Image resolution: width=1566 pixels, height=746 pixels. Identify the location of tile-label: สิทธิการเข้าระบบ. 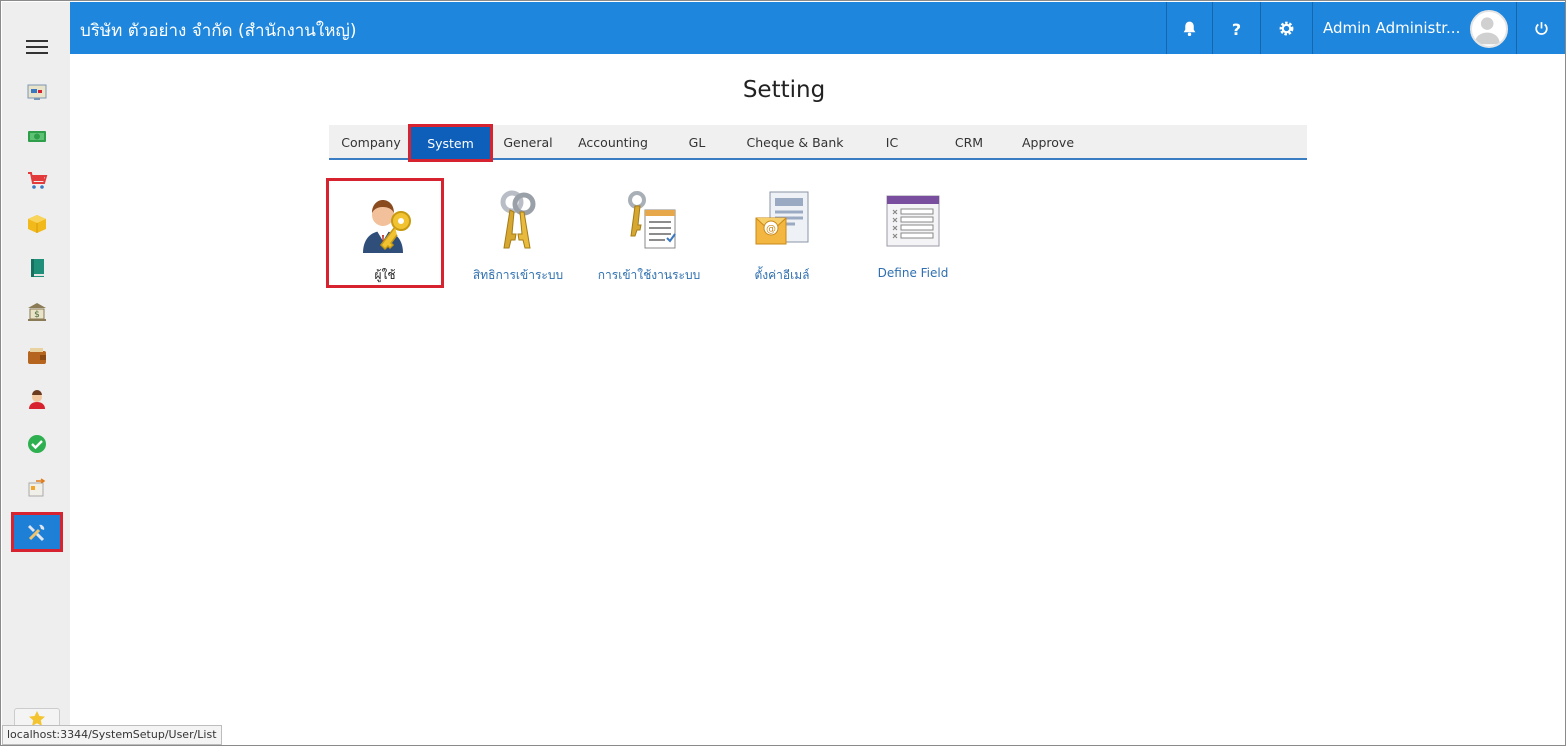
(518, 275).